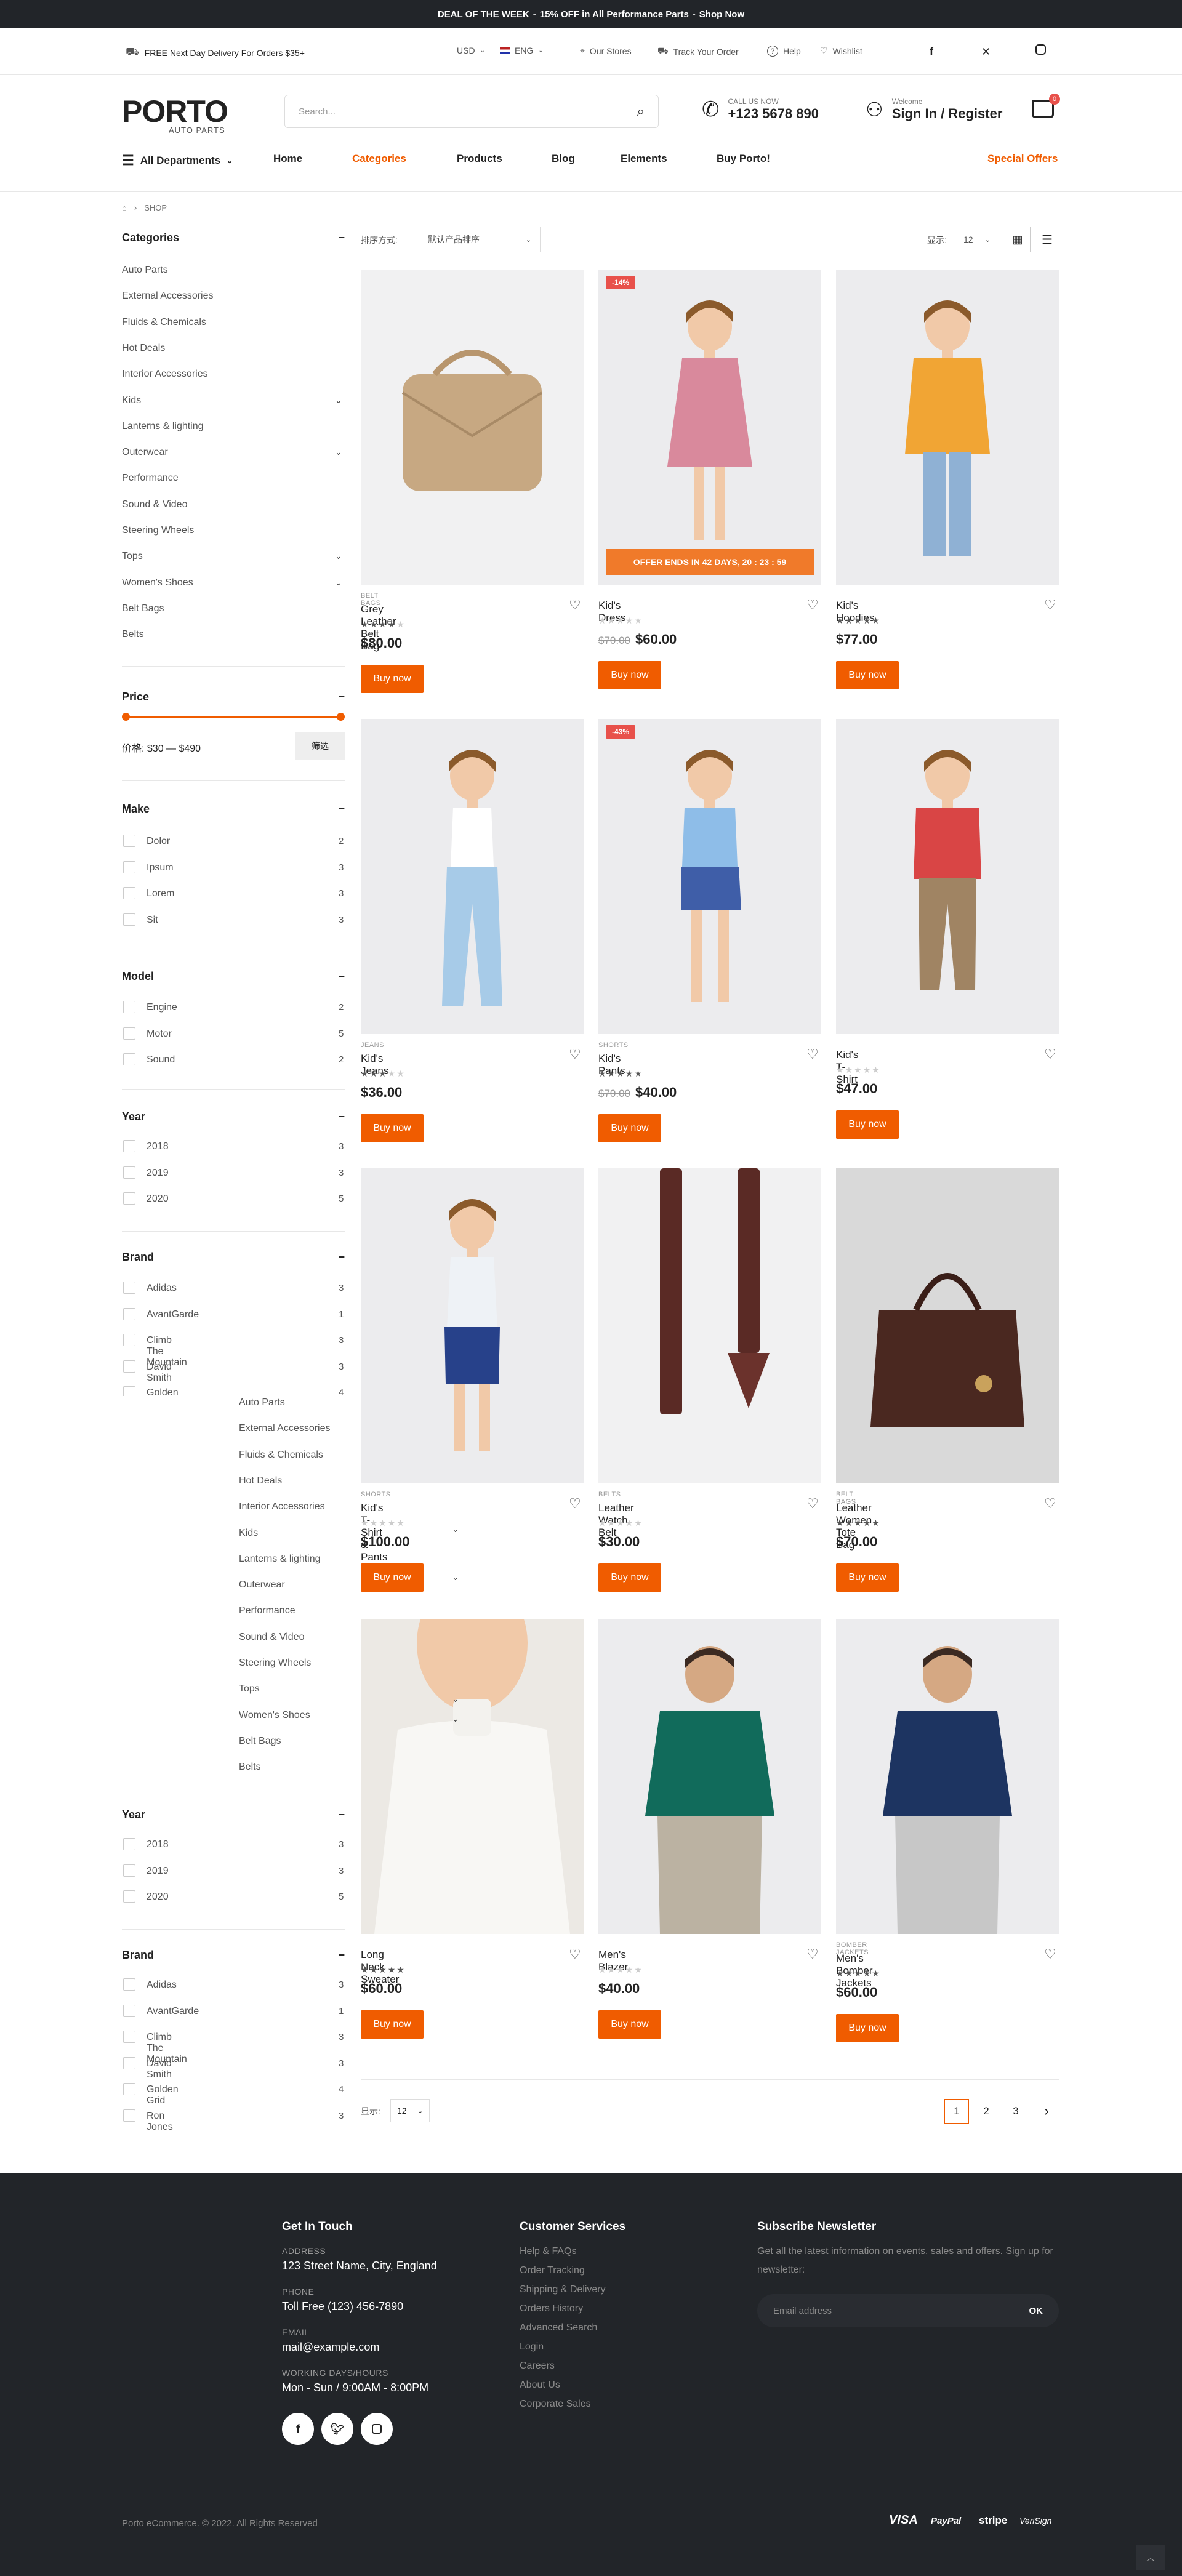  What do you see at coordinates (274, 1715) in the screenshot?
I see `category-link: Women's Shoes` at bounding box center [274, 1715].